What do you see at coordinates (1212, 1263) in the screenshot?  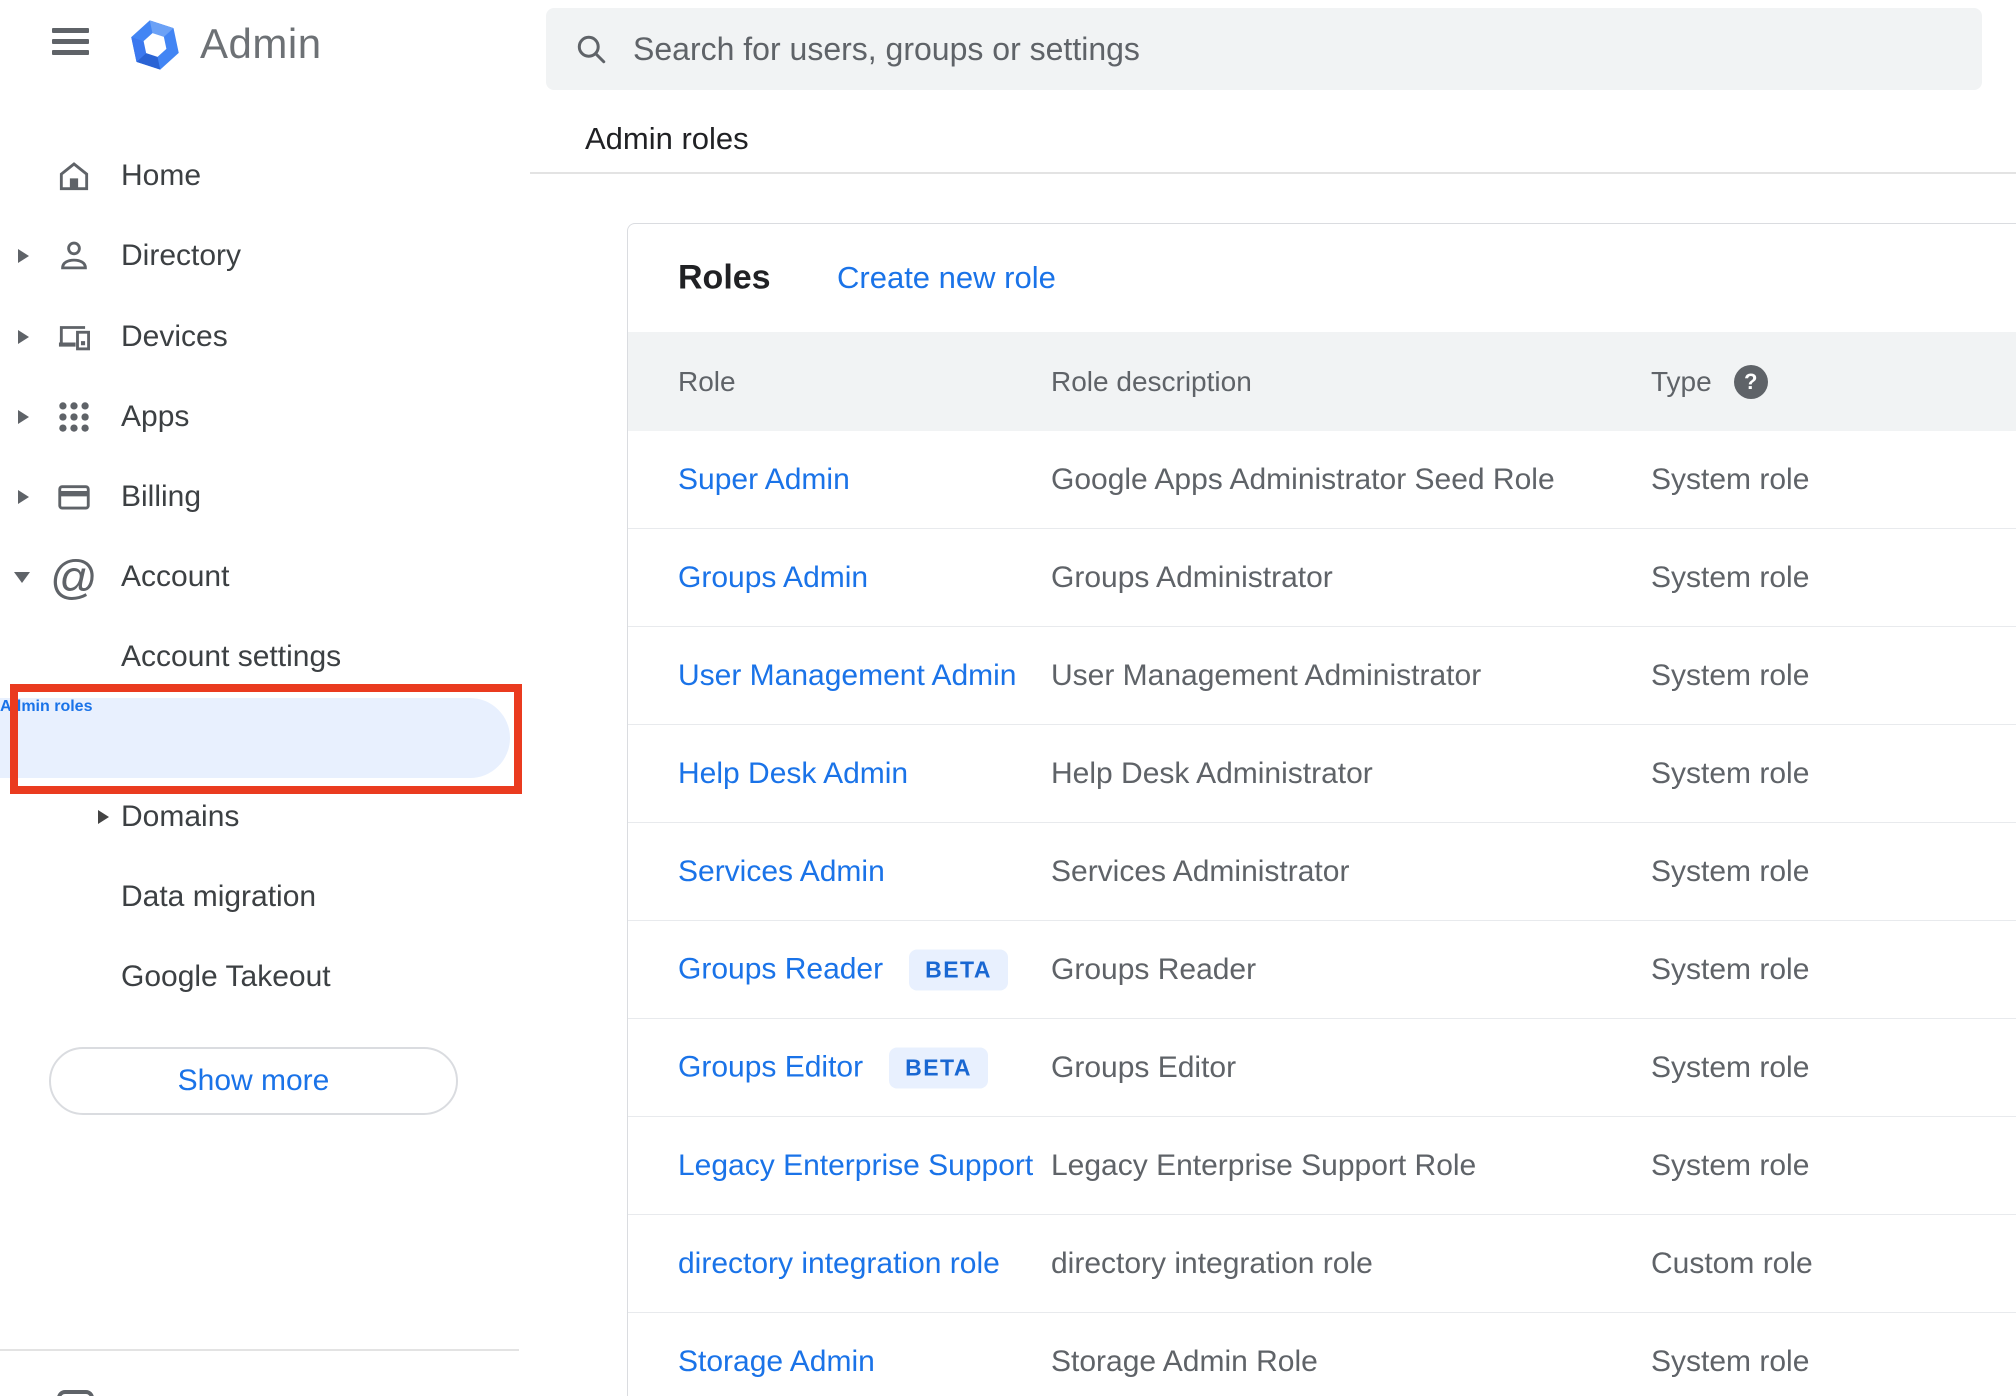 I see `role-description-cell: directory integration role` at bounding box center [1212, 1263].